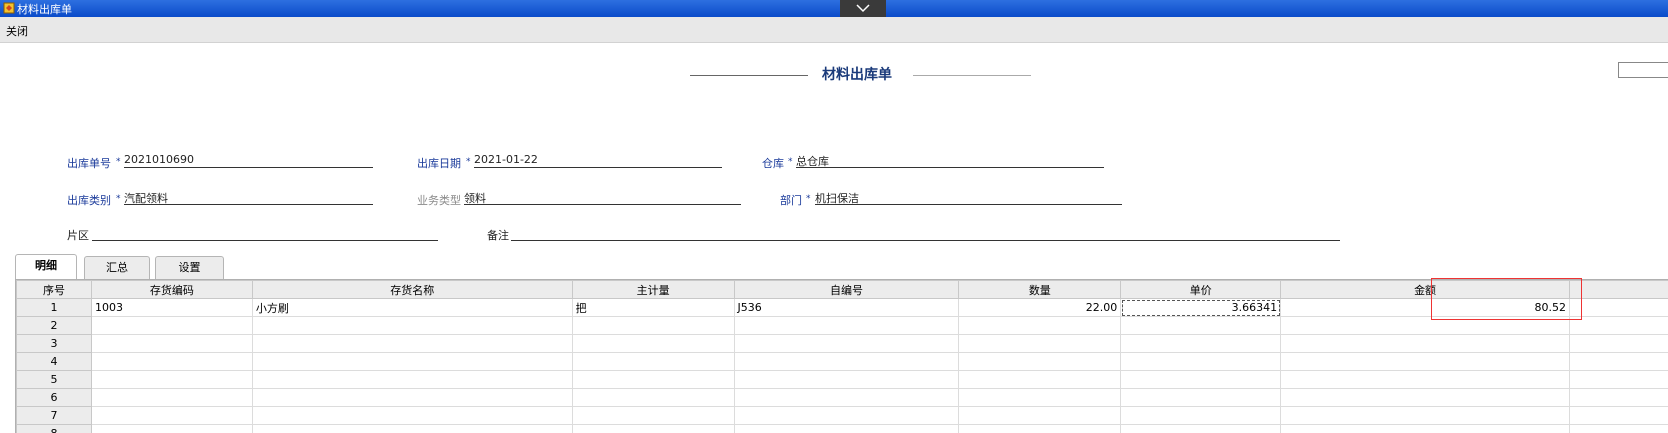 Image resolution: width=1668 pixels, height=433 pixels. I want to click on cell-unit: 把, so click(653, 308).